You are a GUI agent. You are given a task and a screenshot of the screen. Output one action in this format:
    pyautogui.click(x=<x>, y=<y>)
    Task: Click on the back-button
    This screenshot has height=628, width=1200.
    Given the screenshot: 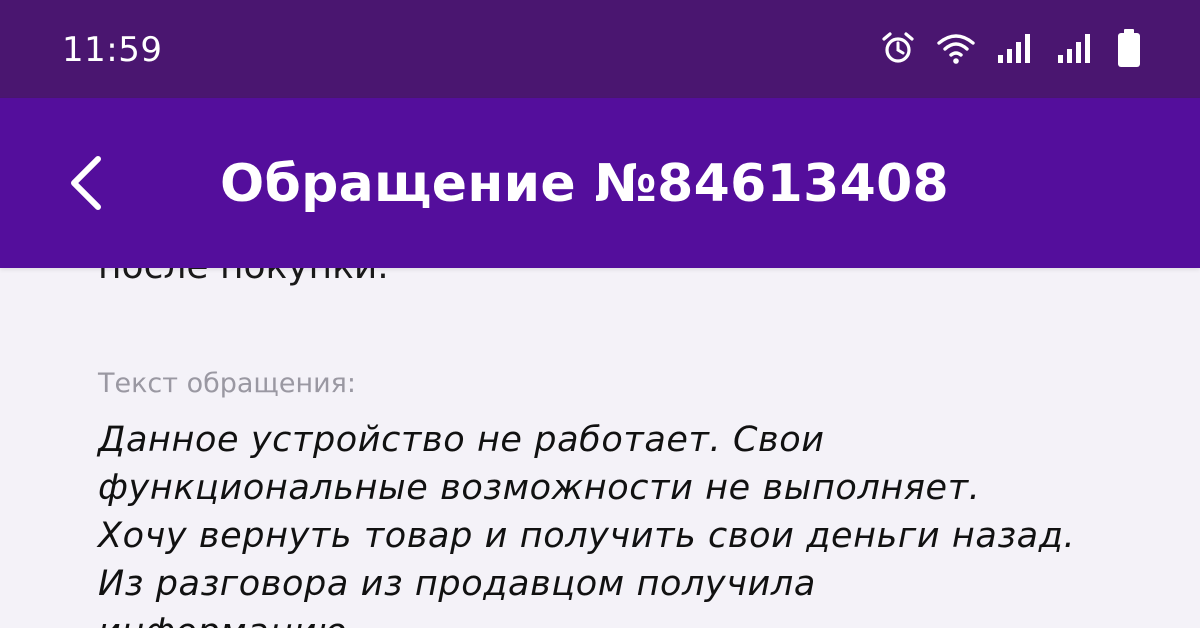 What is the action you would take?
    pyautogui.click(x=86, y=185)
    